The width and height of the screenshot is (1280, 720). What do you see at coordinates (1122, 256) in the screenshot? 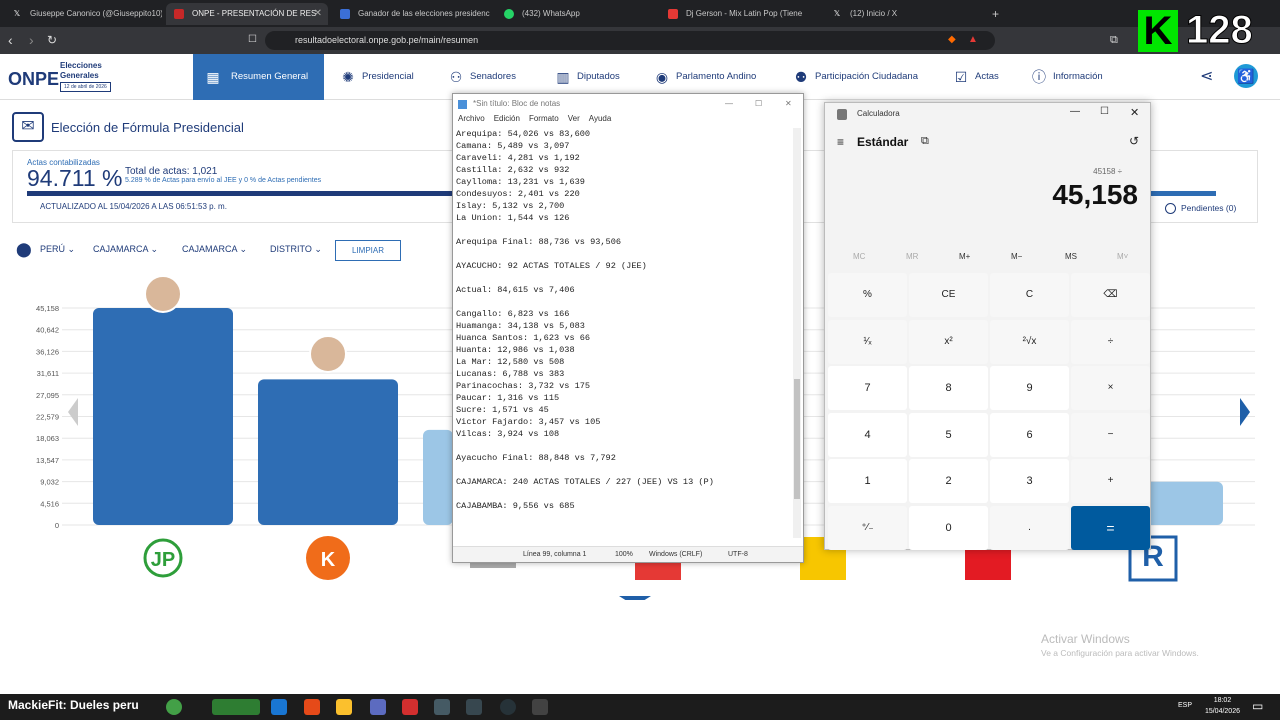
I see `memory-button: M˅` at bounding box center [1122, 256].